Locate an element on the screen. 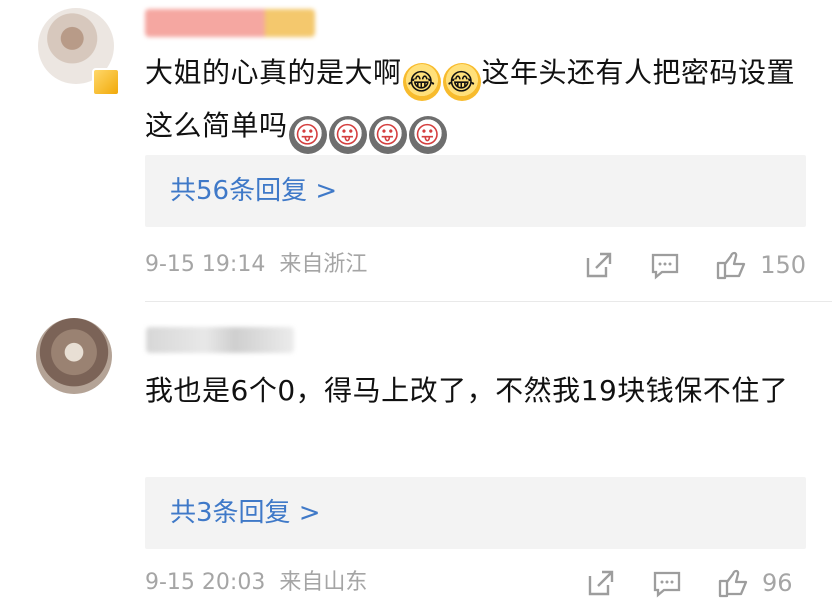 The height and width of the screenshot is (603, 832). comment-location: 来自浙江 is located at coordinates (323, 264).